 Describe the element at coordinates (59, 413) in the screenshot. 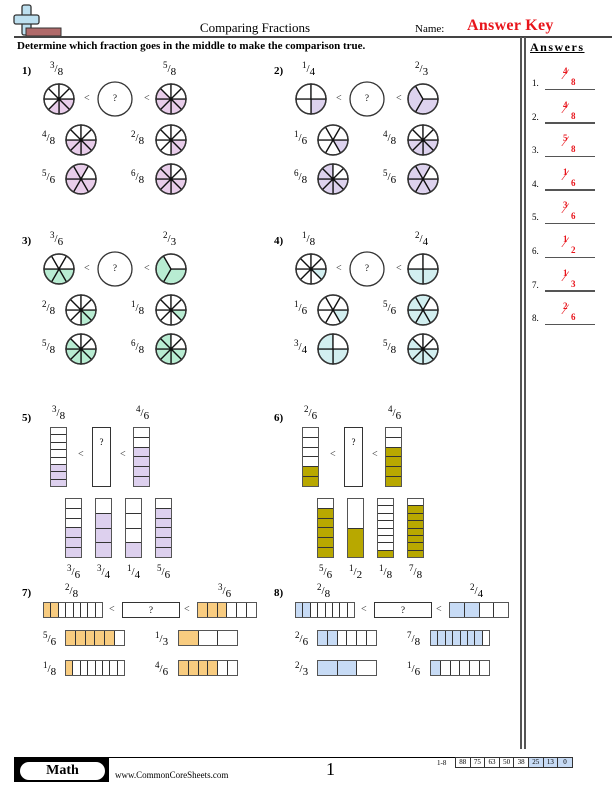

I see `fraction-label: 3/8` at that location.